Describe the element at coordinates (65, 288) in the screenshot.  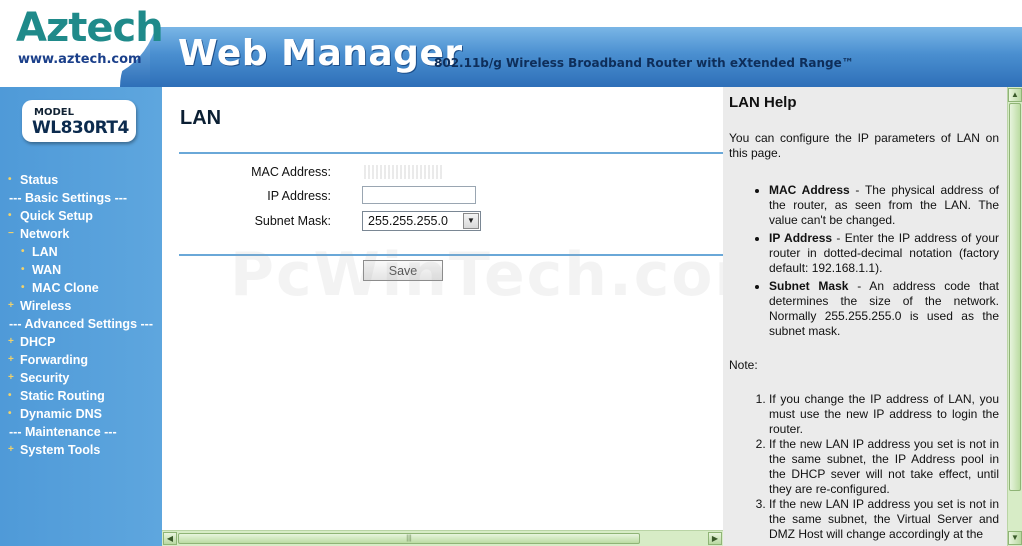
I see `sidebar-item-label: MAC Clone` at that location.